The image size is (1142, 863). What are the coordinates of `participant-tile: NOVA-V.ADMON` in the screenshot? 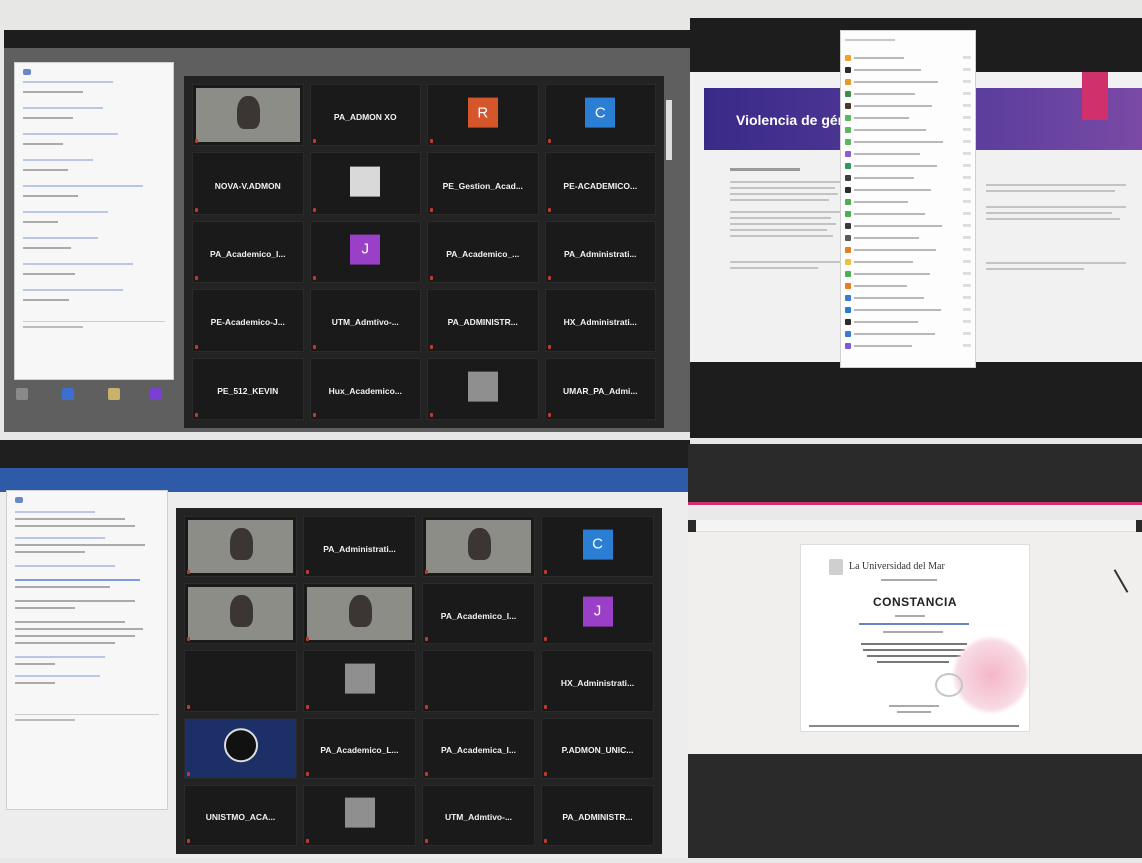 It's located at (248, 183).